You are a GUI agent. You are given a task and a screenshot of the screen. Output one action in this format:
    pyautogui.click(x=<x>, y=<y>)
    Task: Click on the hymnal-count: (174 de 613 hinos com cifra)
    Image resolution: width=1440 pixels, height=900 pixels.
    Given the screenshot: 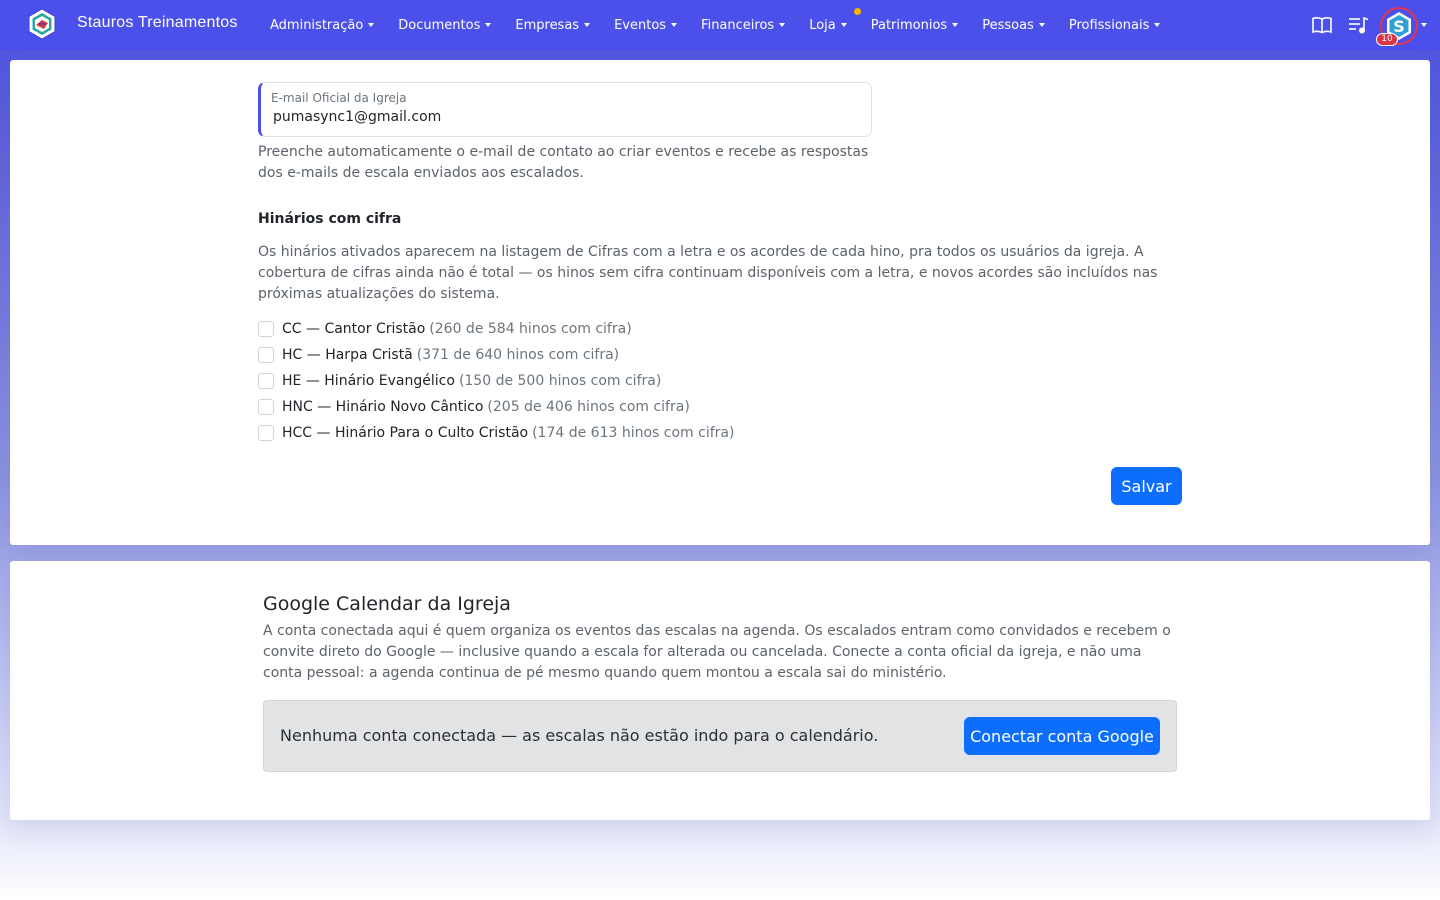 What is the action you would take?
    pyautogui.click(x=633, y=433)
    